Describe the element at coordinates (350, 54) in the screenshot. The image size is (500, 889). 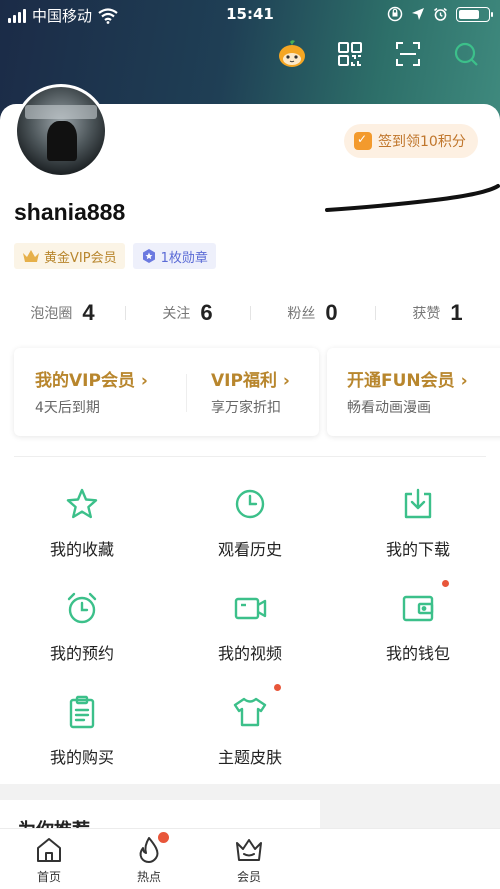
I see `qr-code-icon` at that location.